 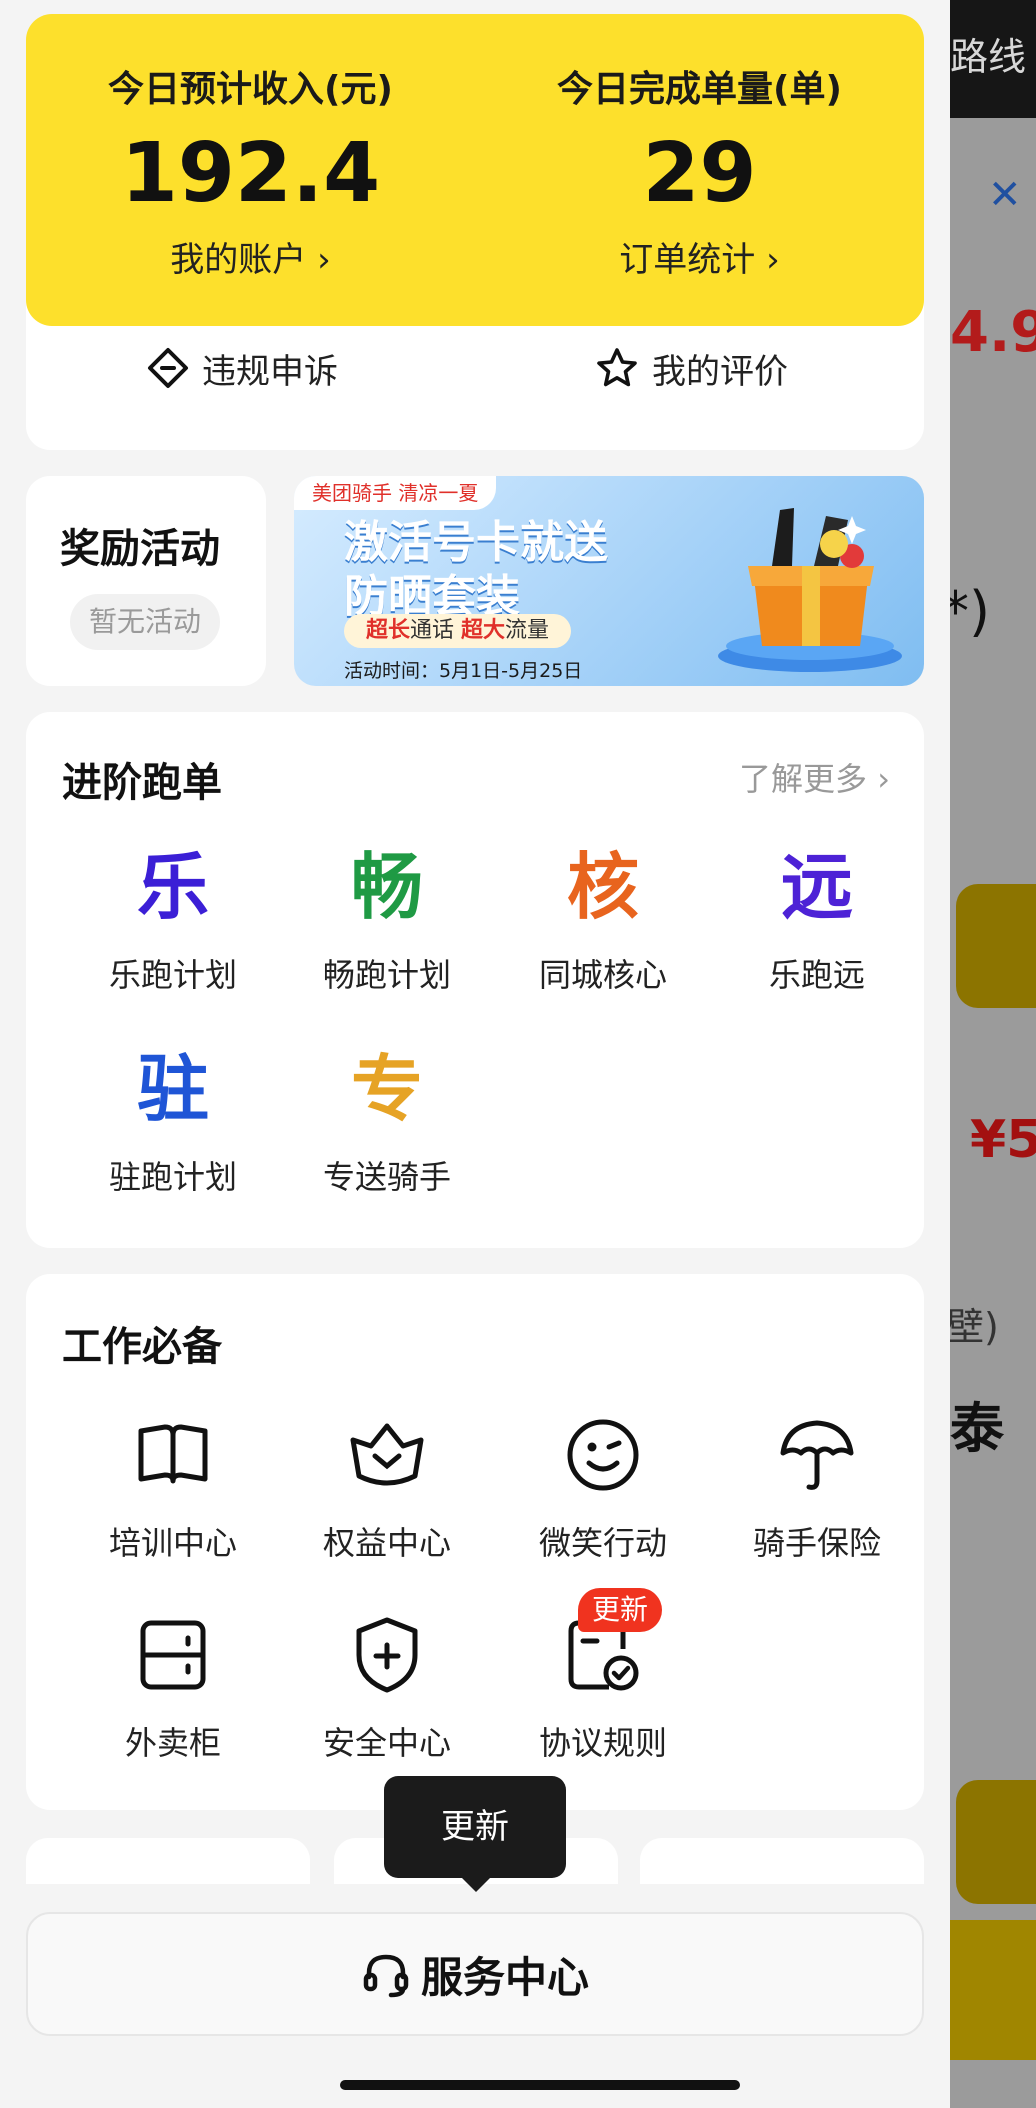 I want to click on umbrella-icon, so click(x=817, y=1455).